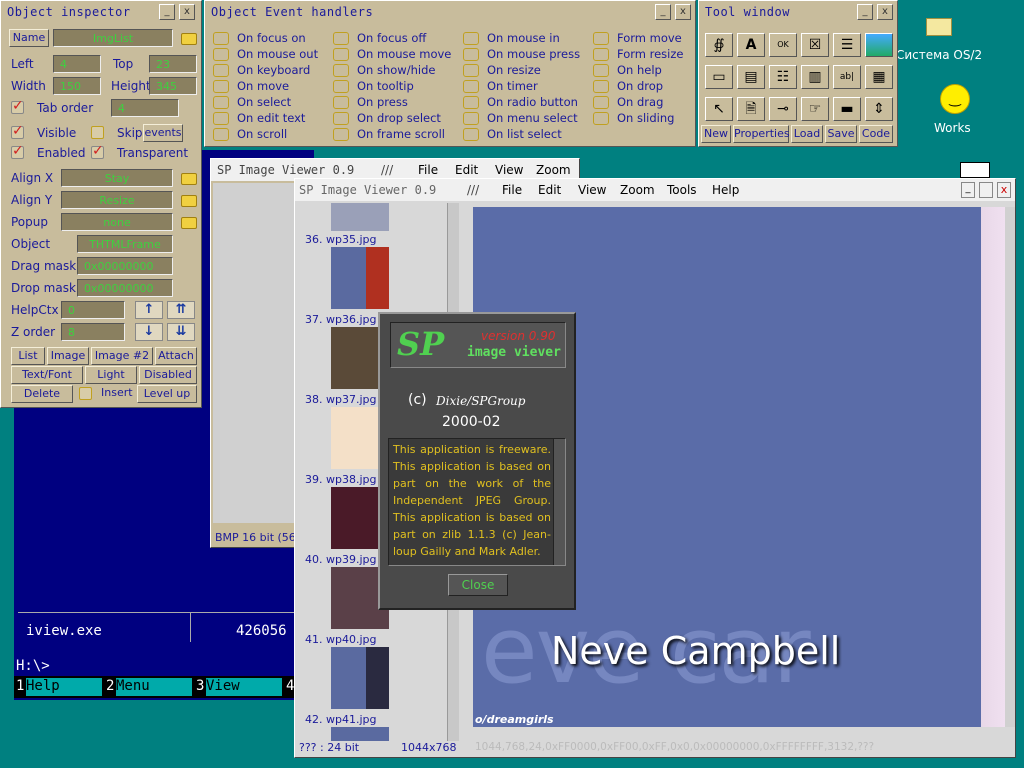 Image resolution: width=1024 pixels, height=768 pixels. I want to click on document-tool-icon: 🗎, so click(751, 109).